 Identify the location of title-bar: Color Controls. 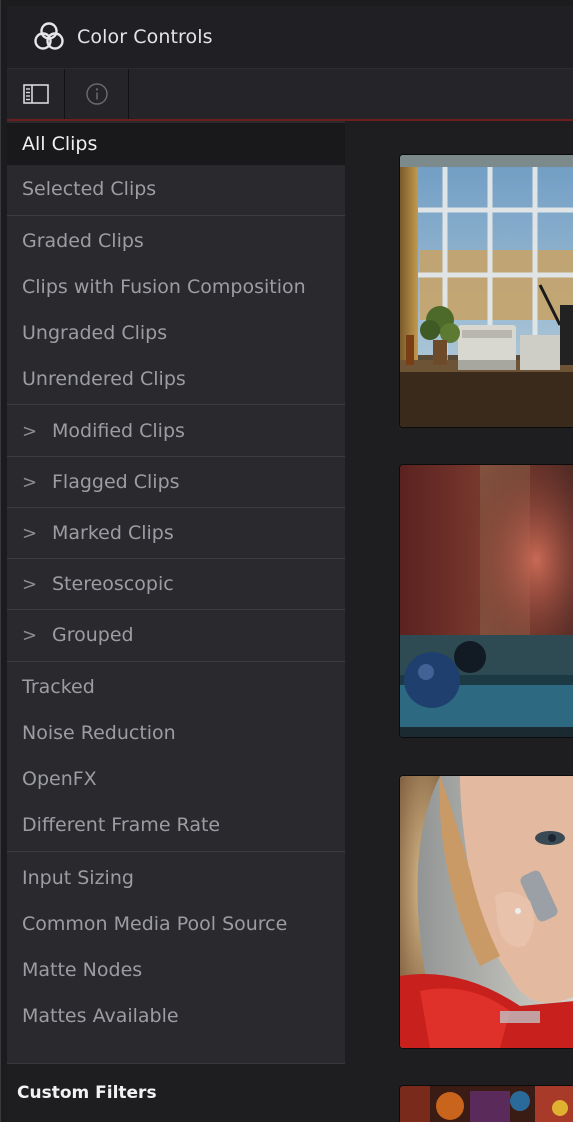
(290, 37).